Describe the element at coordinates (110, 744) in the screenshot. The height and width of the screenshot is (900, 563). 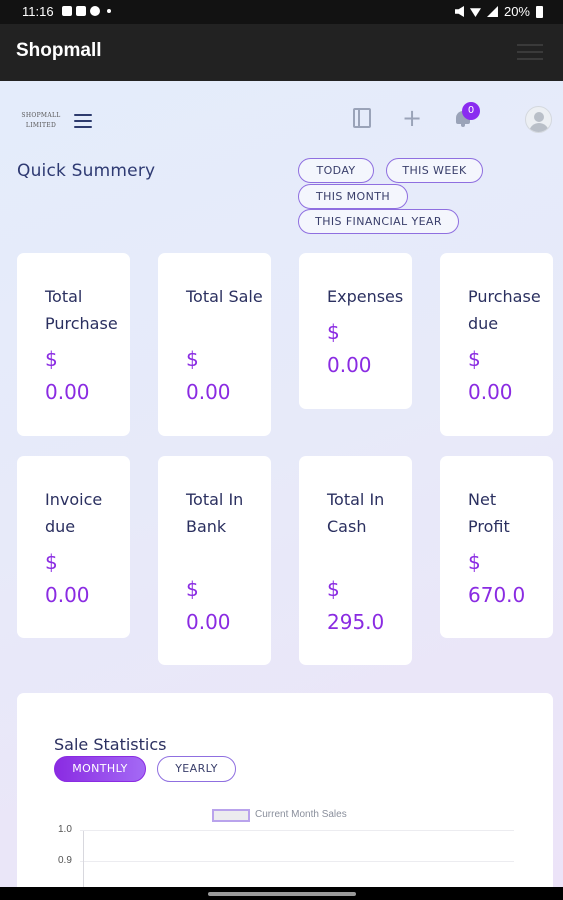
I see `sale-statistics-title: Sale Statistics` at that location.